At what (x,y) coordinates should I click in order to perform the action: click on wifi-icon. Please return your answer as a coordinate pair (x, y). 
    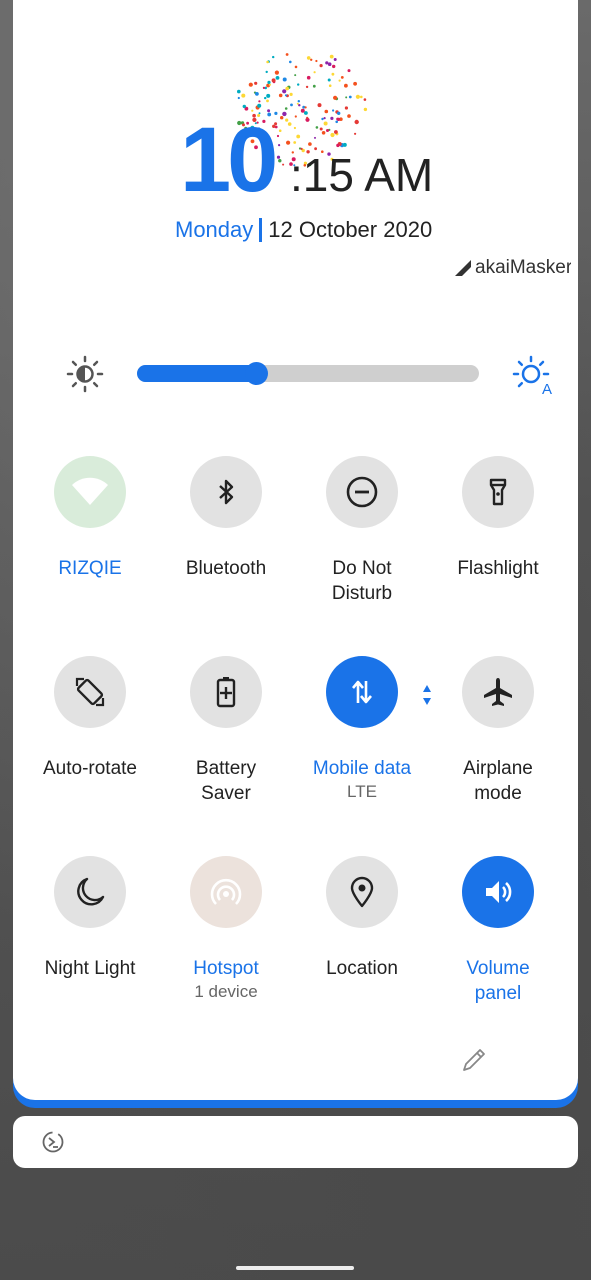
    Looking at the image, I should click on (90, 491).